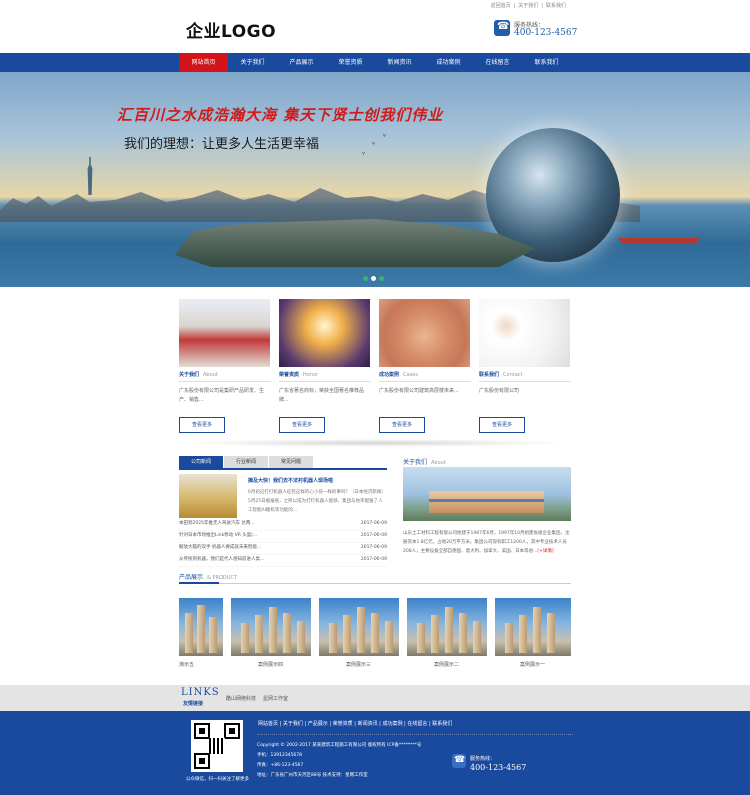  Describe the element at coordinates (417, 724) in the screenshot. I see `footer-nav-message: 在线留言` at that location.